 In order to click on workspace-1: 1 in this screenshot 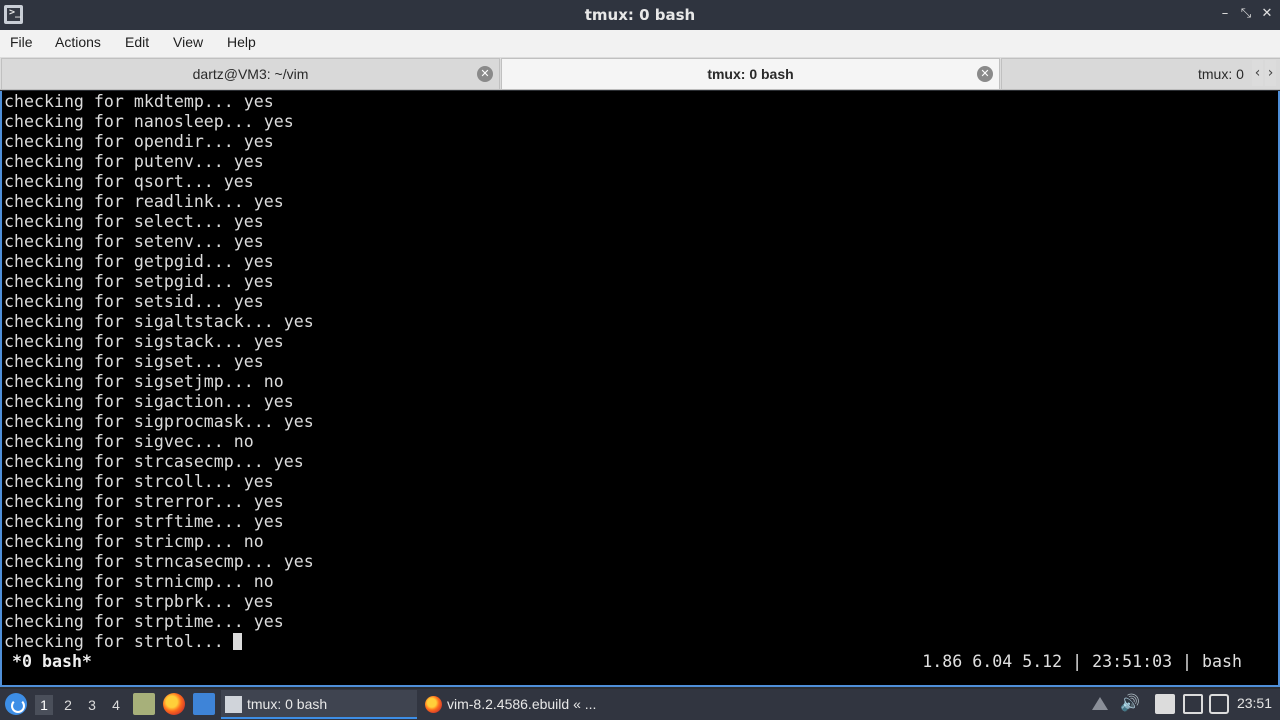, I will do `click(44, 705)`.